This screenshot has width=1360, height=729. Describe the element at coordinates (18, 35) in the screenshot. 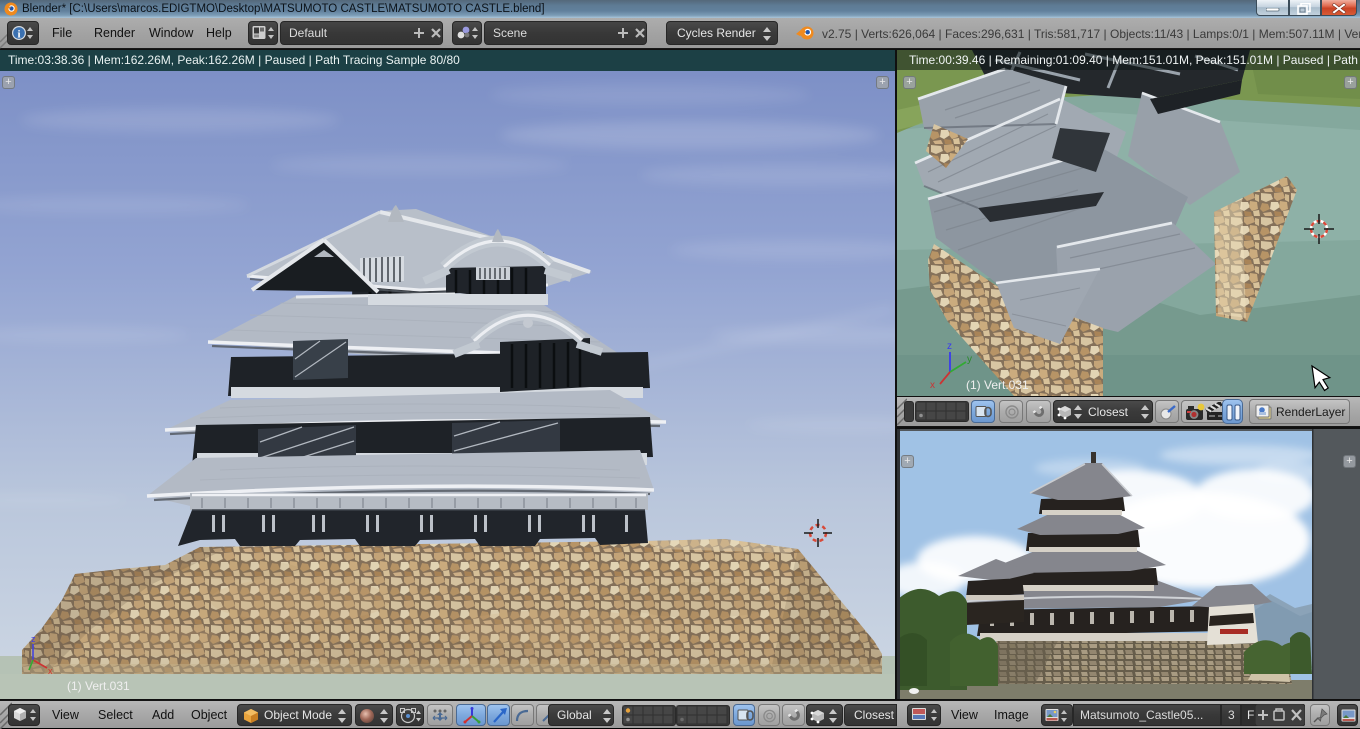

I see `svg-text: i` at that location.